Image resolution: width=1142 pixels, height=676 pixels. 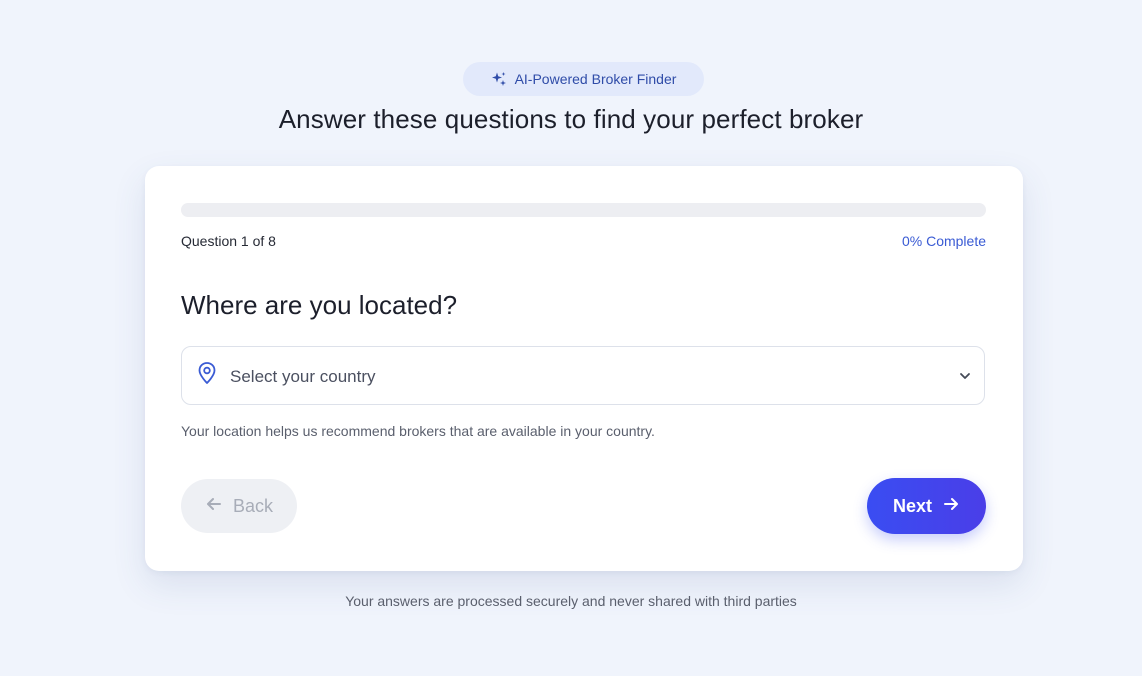 I want to click on badge-label: AI-Powered Broker Finder, so click(x=595, y=79).